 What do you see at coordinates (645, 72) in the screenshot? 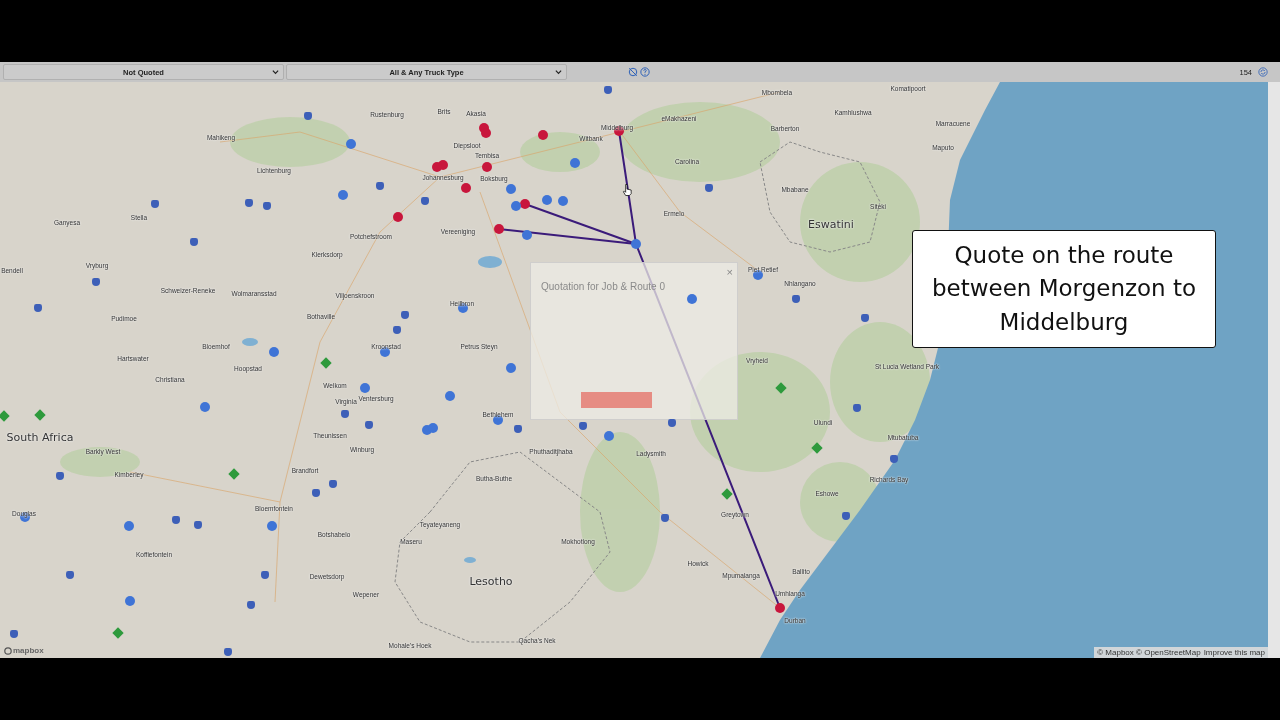
I see `help-icon` at bounding box center [645, 72].